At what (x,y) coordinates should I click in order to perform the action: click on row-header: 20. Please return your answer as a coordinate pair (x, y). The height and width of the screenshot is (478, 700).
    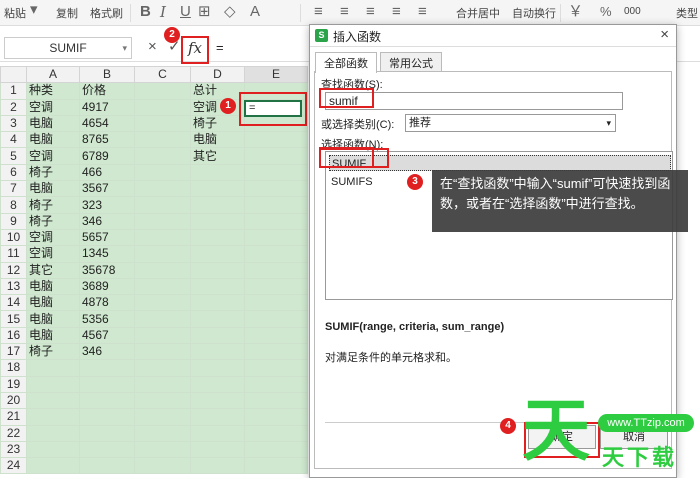
    Looking at the image, I should click on (13, 400).